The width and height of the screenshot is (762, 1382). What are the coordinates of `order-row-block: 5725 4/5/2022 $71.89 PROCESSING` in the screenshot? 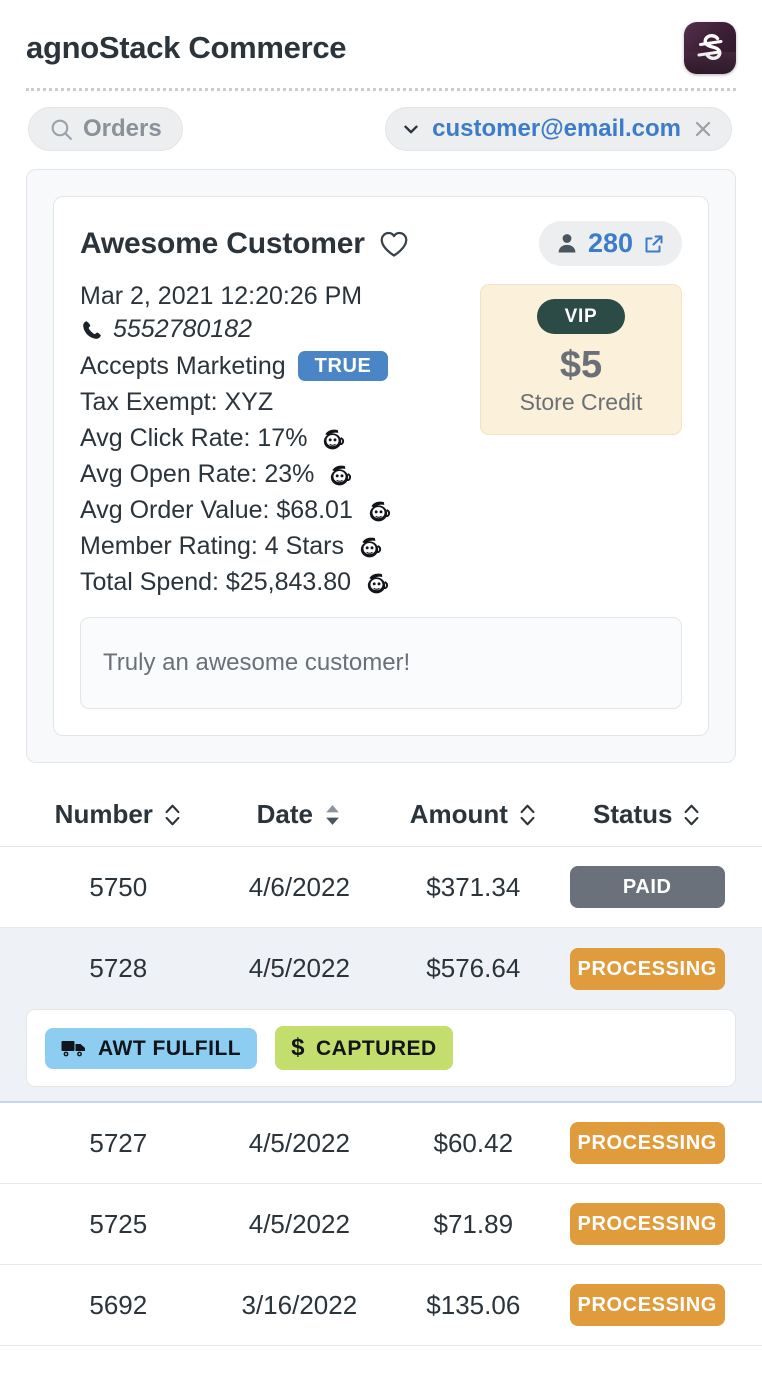 It's located at (381, 1224).